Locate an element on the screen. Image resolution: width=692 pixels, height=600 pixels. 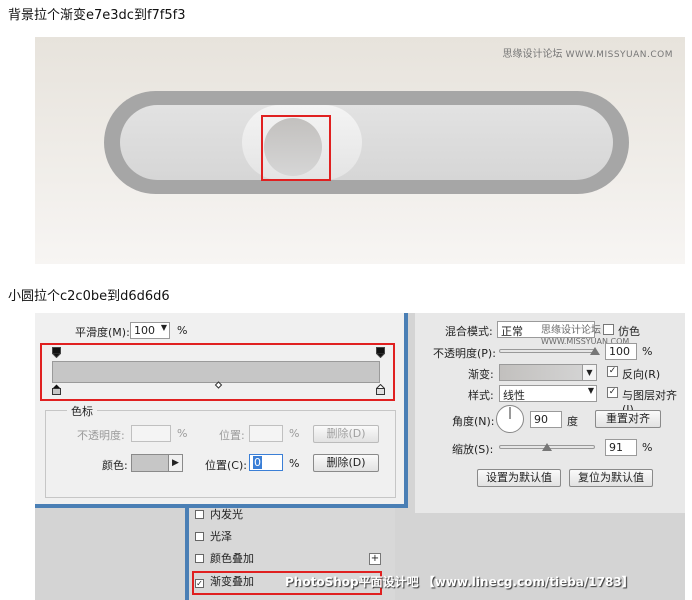
smoothness-input: 100 ▼ is located at coordinates (150, 330).